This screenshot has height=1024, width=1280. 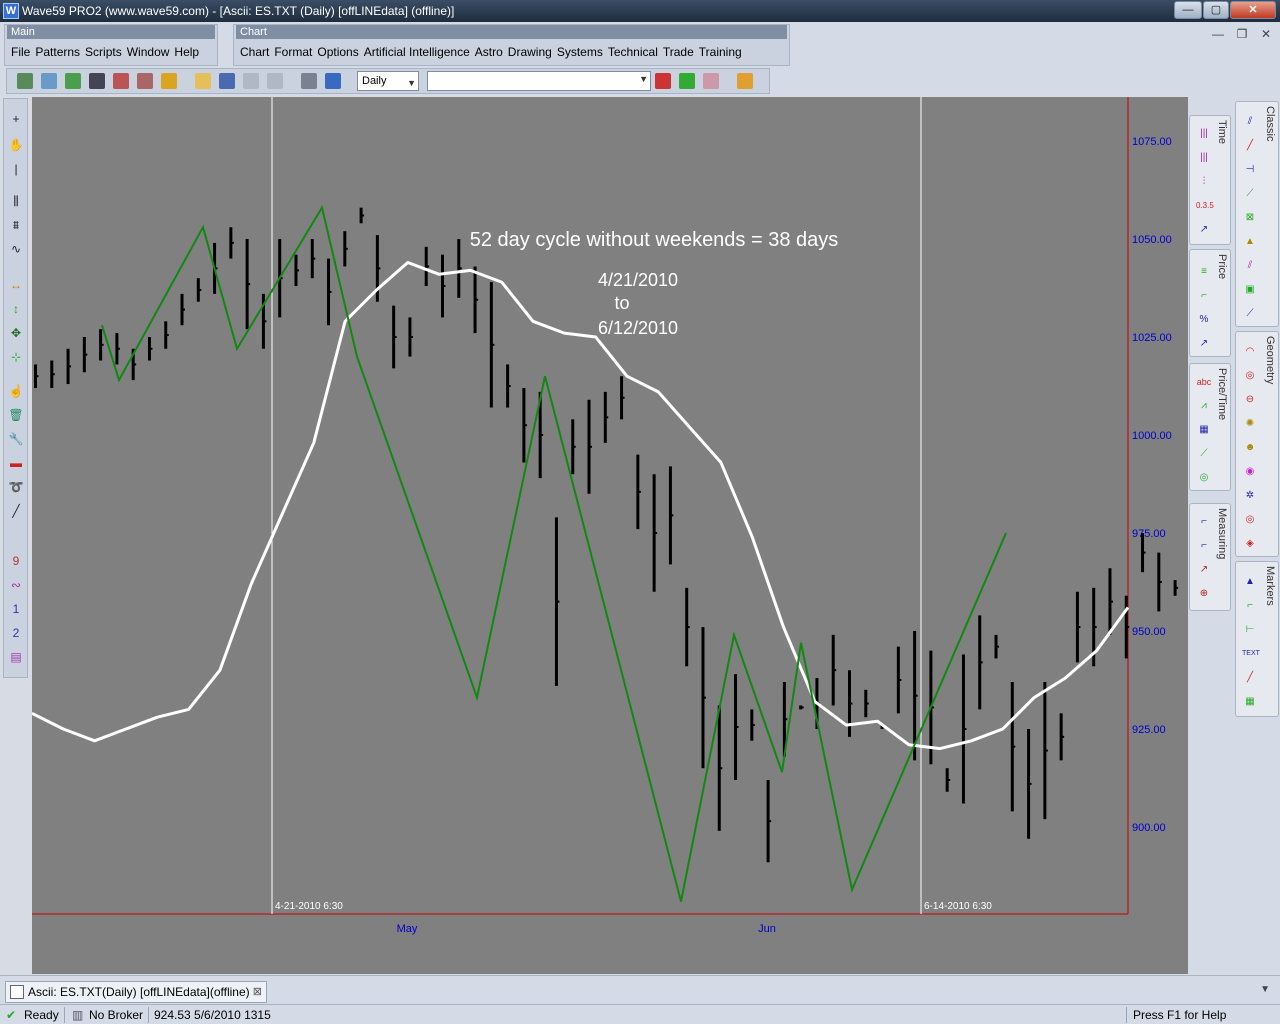 I want to click on grid-icon: ▦, so click(x=1204, y=430).